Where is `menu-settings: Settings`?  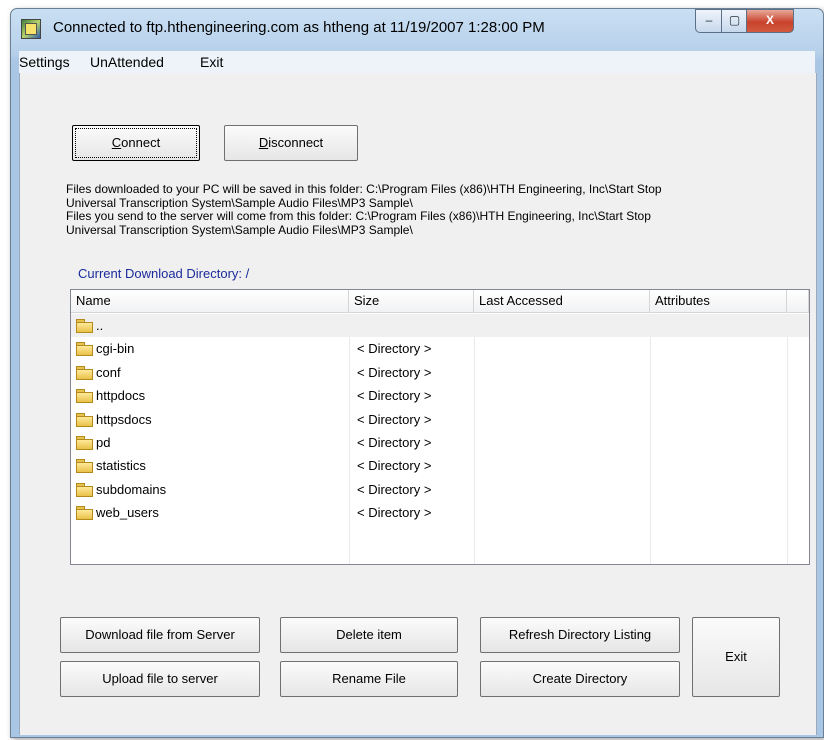
menu-settings: Settings is located at coordinates (44, 62).